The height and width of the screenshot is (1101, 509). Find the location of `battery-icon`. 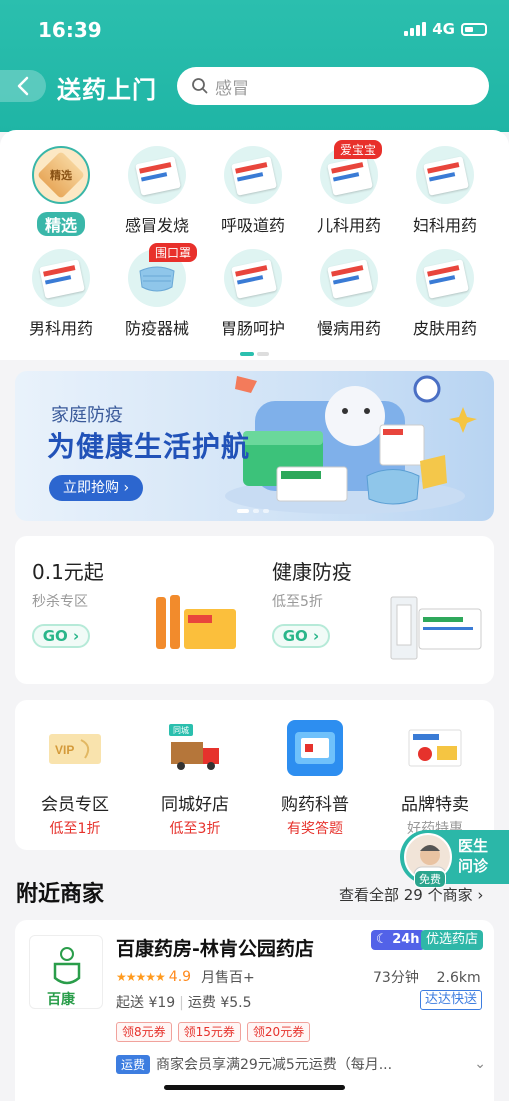

battery-icon is located at coordinates (474, 29).